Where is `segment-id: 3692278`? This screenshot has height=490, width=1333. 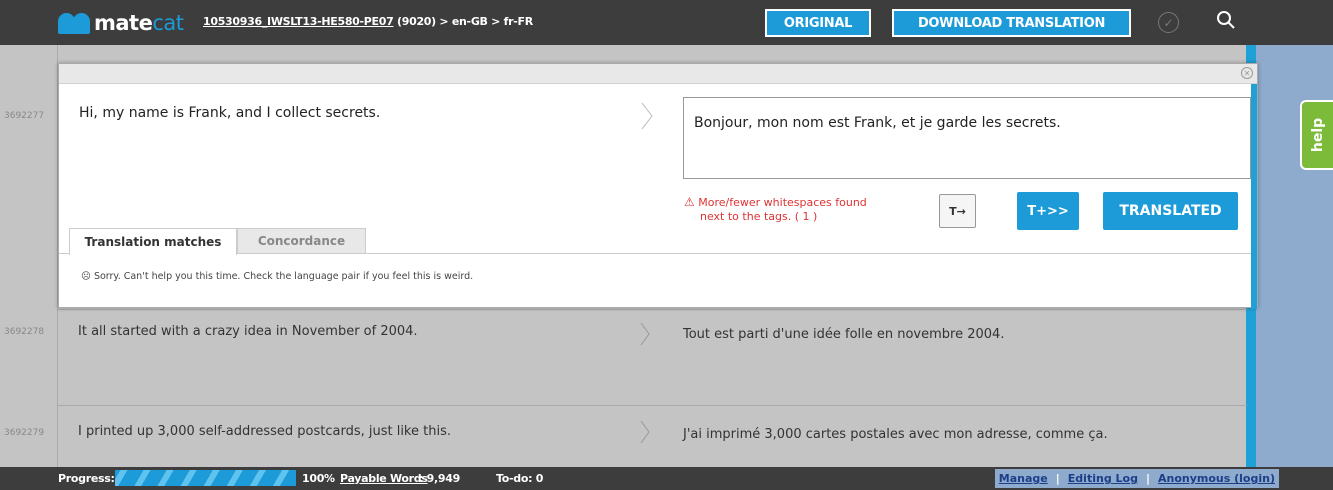 segment-id: 3692278 is located at coordinates (28, 332).